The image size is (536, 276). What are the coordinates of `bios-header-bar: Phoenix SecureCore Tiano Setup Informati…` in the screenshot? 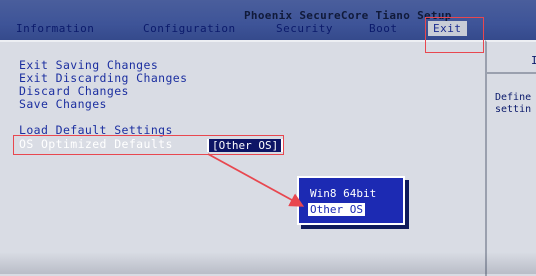 It's located at (268, 20).